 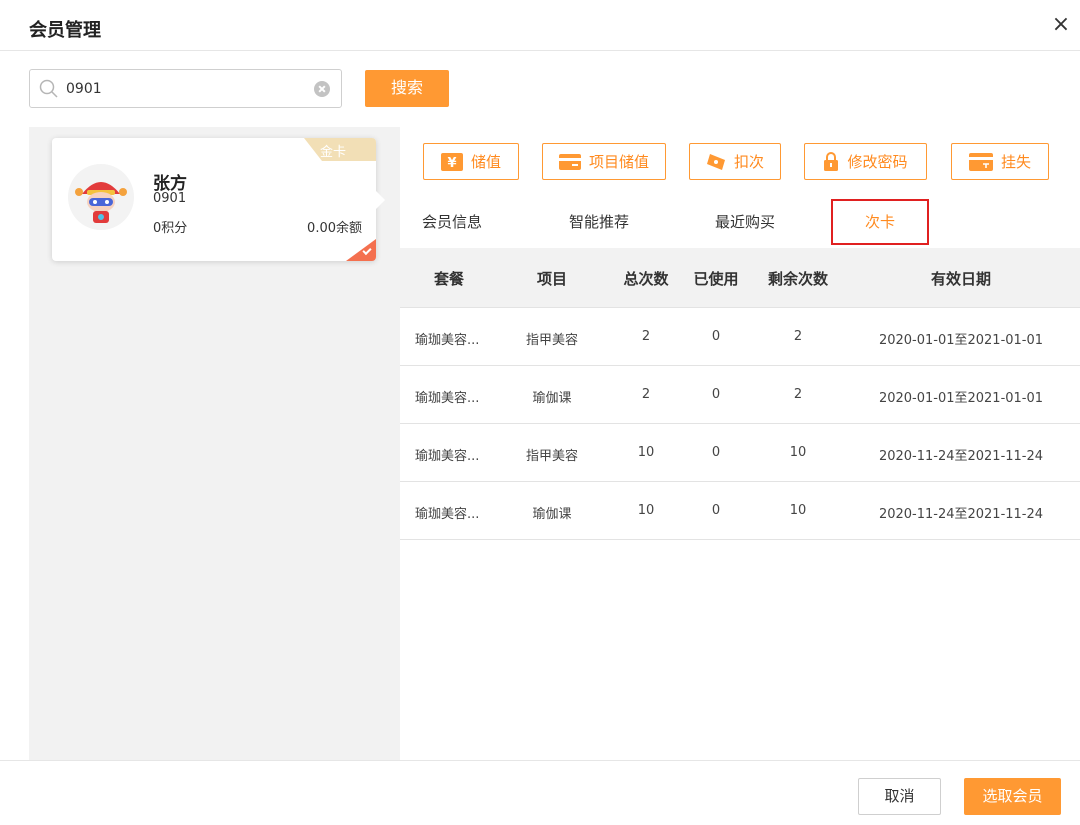 I want to click on deduct-times-label: 扣次, so click(x=748, y=162).